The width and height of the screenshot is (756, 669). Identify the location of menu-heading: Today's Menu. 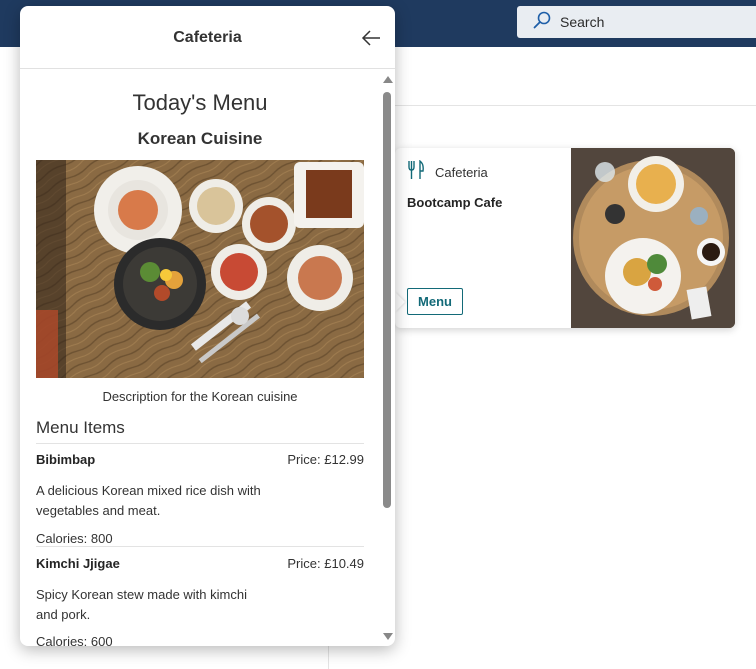
(200, 102).